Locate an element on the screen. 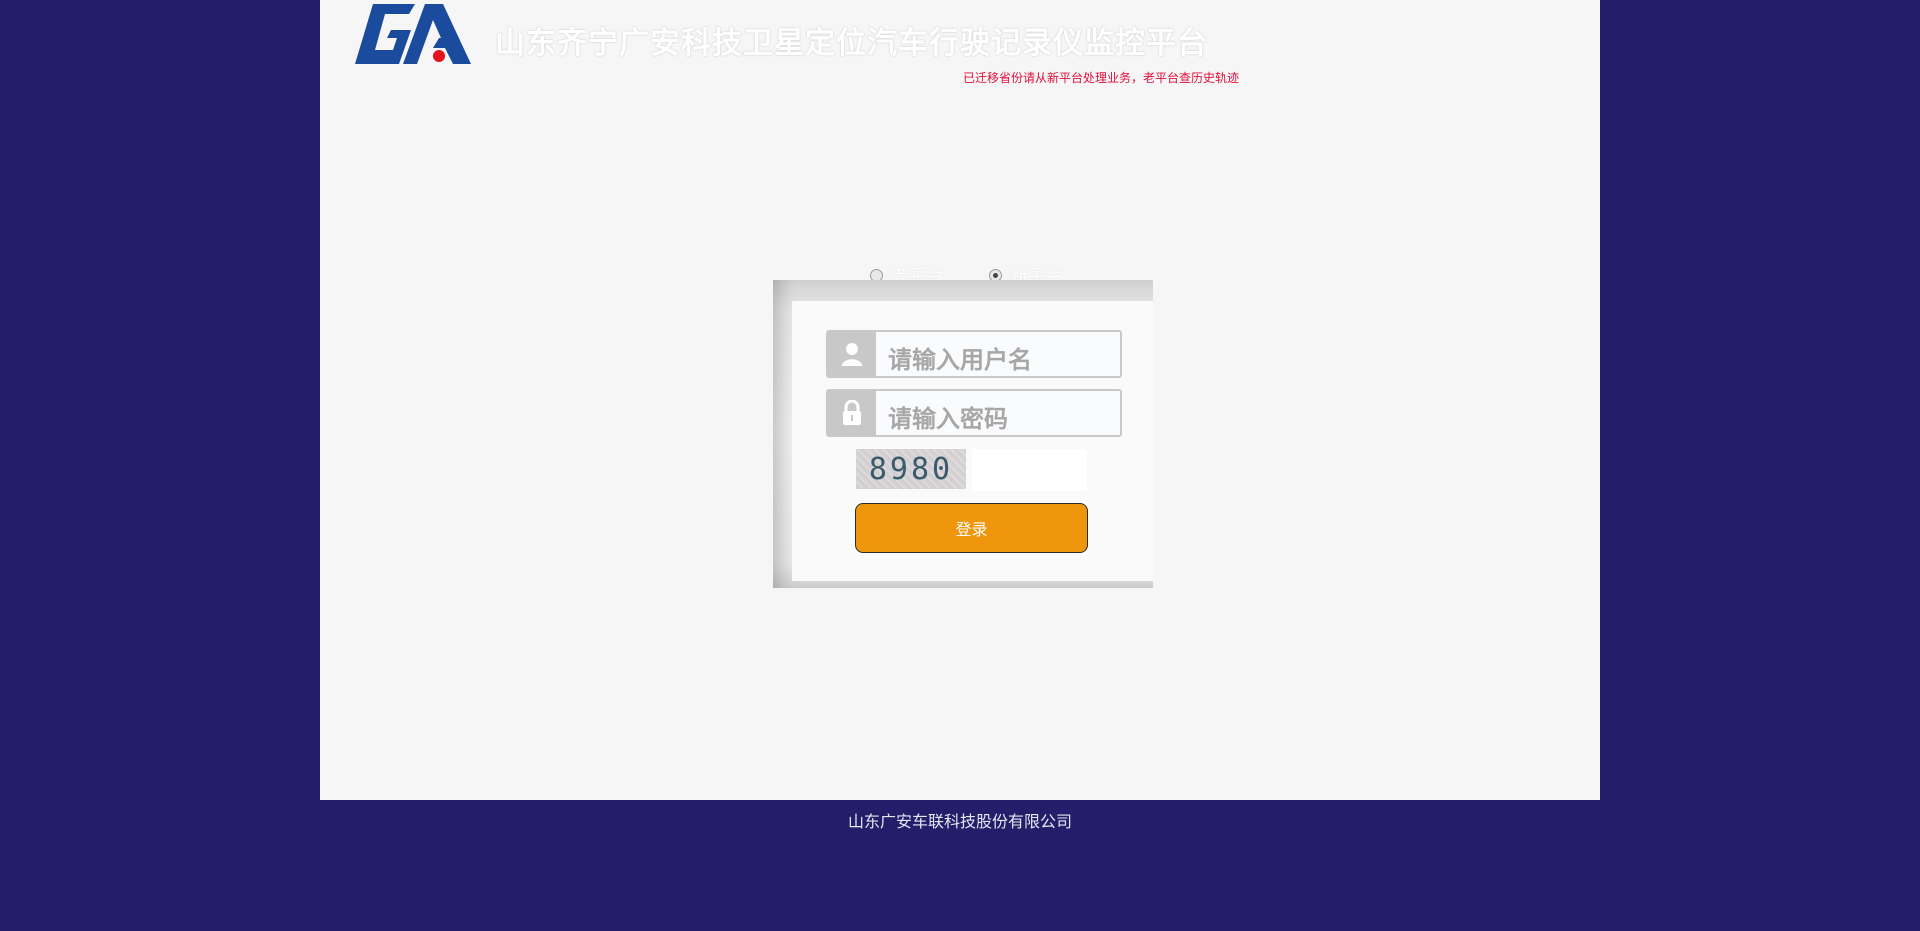 This screenshot has height=931, width=1920. username-field: 请输入用户名 is located at coordinates (974, 354).